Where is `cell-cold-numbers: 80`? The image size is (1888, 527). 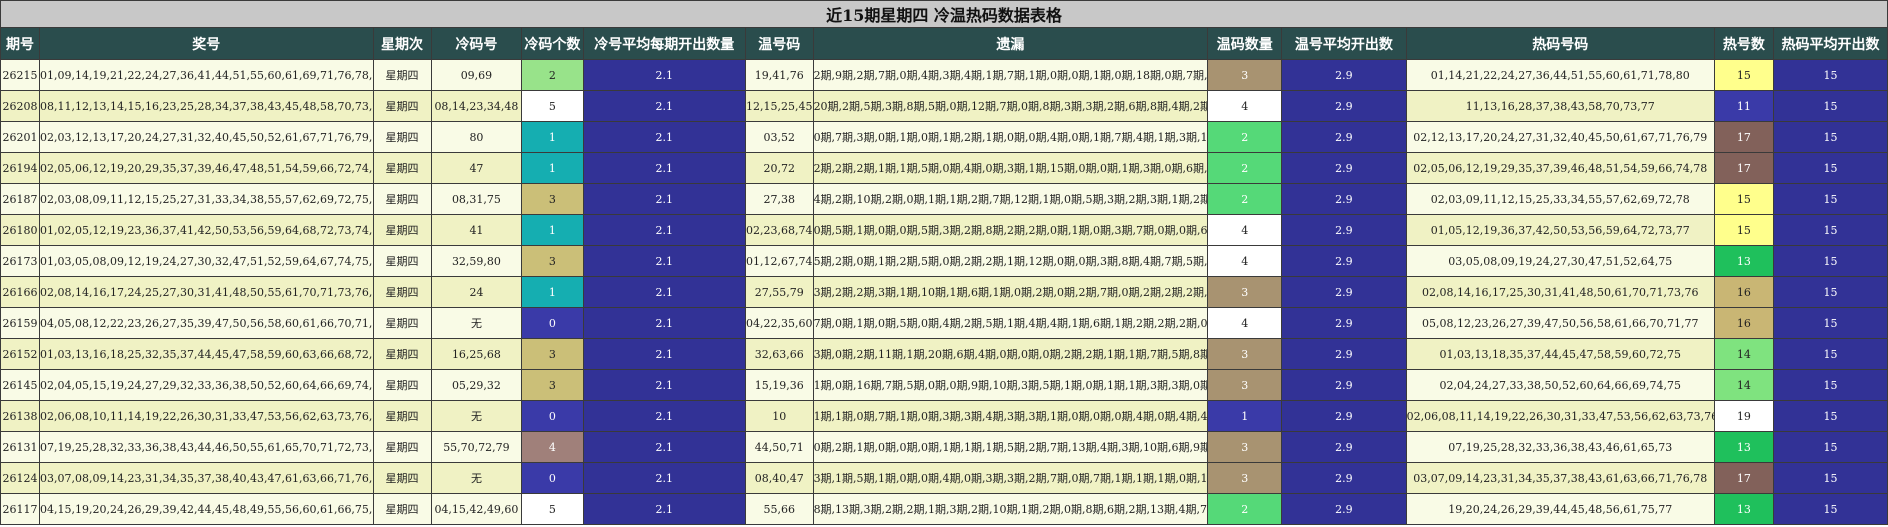 cell-cold-numbers: 80 is located at coordinates (476, 137).